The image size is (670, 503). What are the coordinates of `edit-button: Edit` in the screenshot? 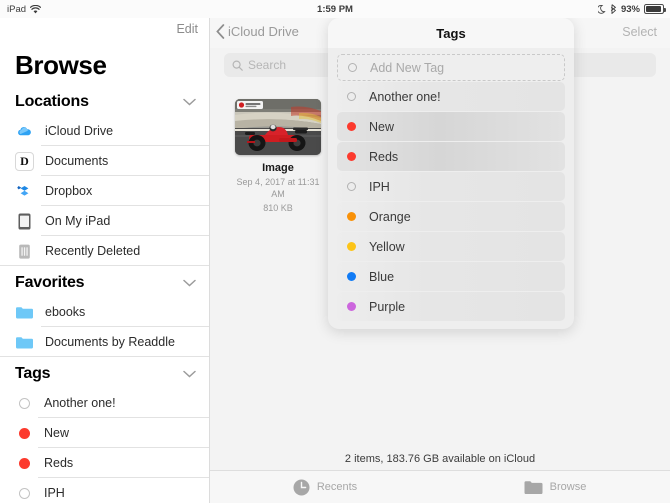 It's located at (187, 29).